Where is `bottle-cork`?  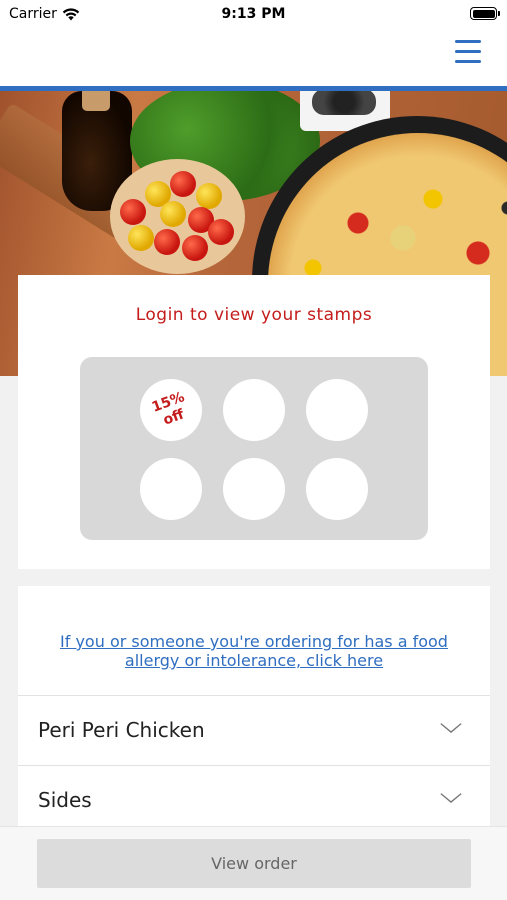 bottle-cork is located at coordinates (96, 101).